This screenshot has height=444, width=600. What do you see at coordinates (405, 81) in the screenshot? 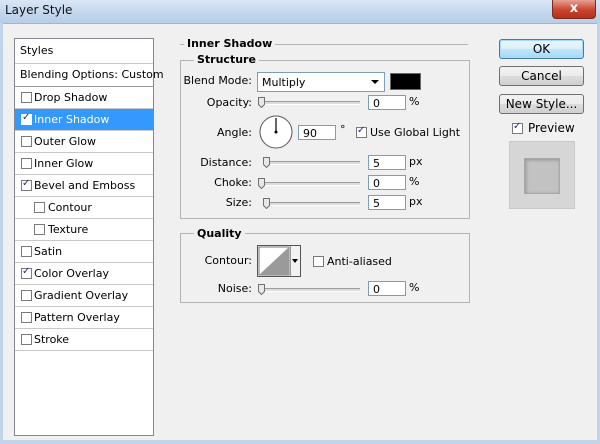
I see `shadow-color-swatch` at bounding box center [405, 81].